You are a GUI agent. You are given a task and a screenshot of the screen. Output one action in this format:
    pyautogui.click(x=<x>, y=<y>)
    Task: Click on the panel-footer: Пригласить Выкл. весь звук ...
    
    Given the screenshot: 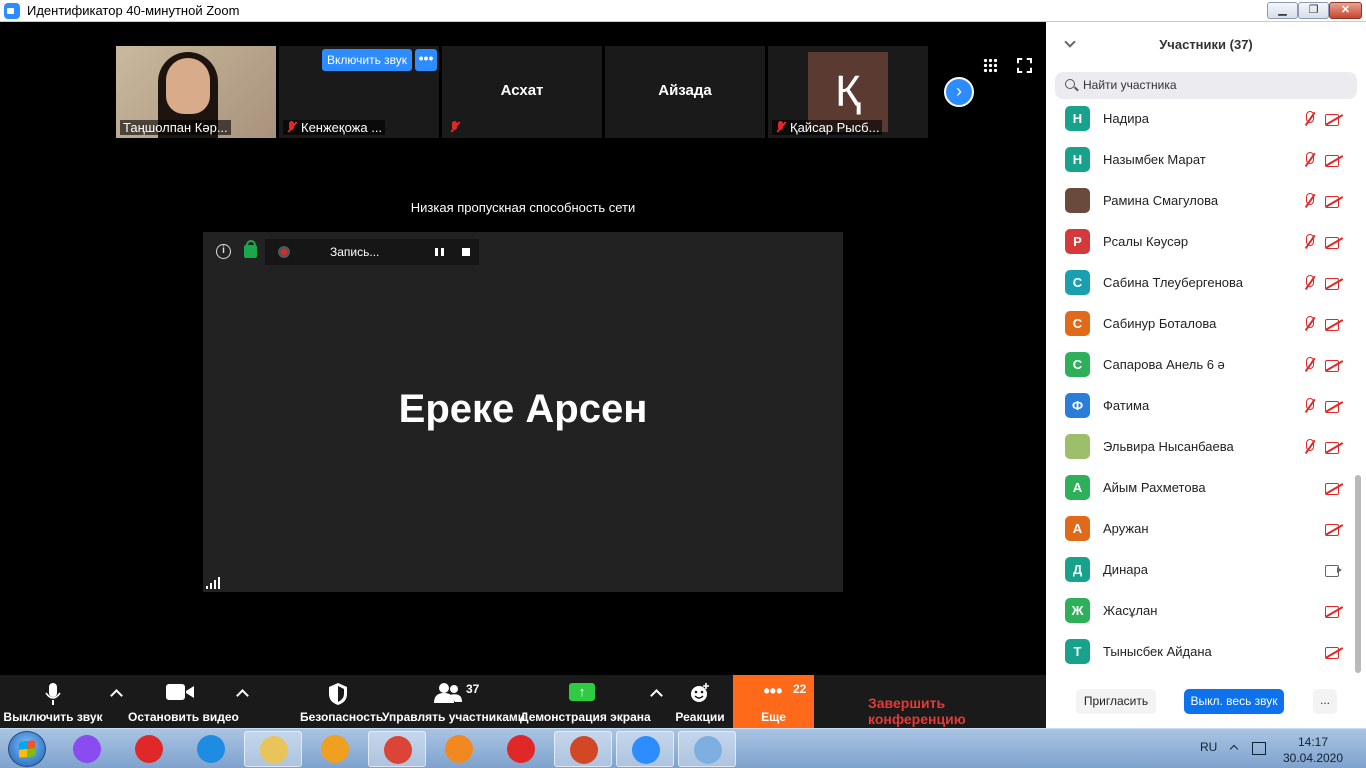 What is the action you would take?
    pyautogui.click(x=1206, y=704)
    